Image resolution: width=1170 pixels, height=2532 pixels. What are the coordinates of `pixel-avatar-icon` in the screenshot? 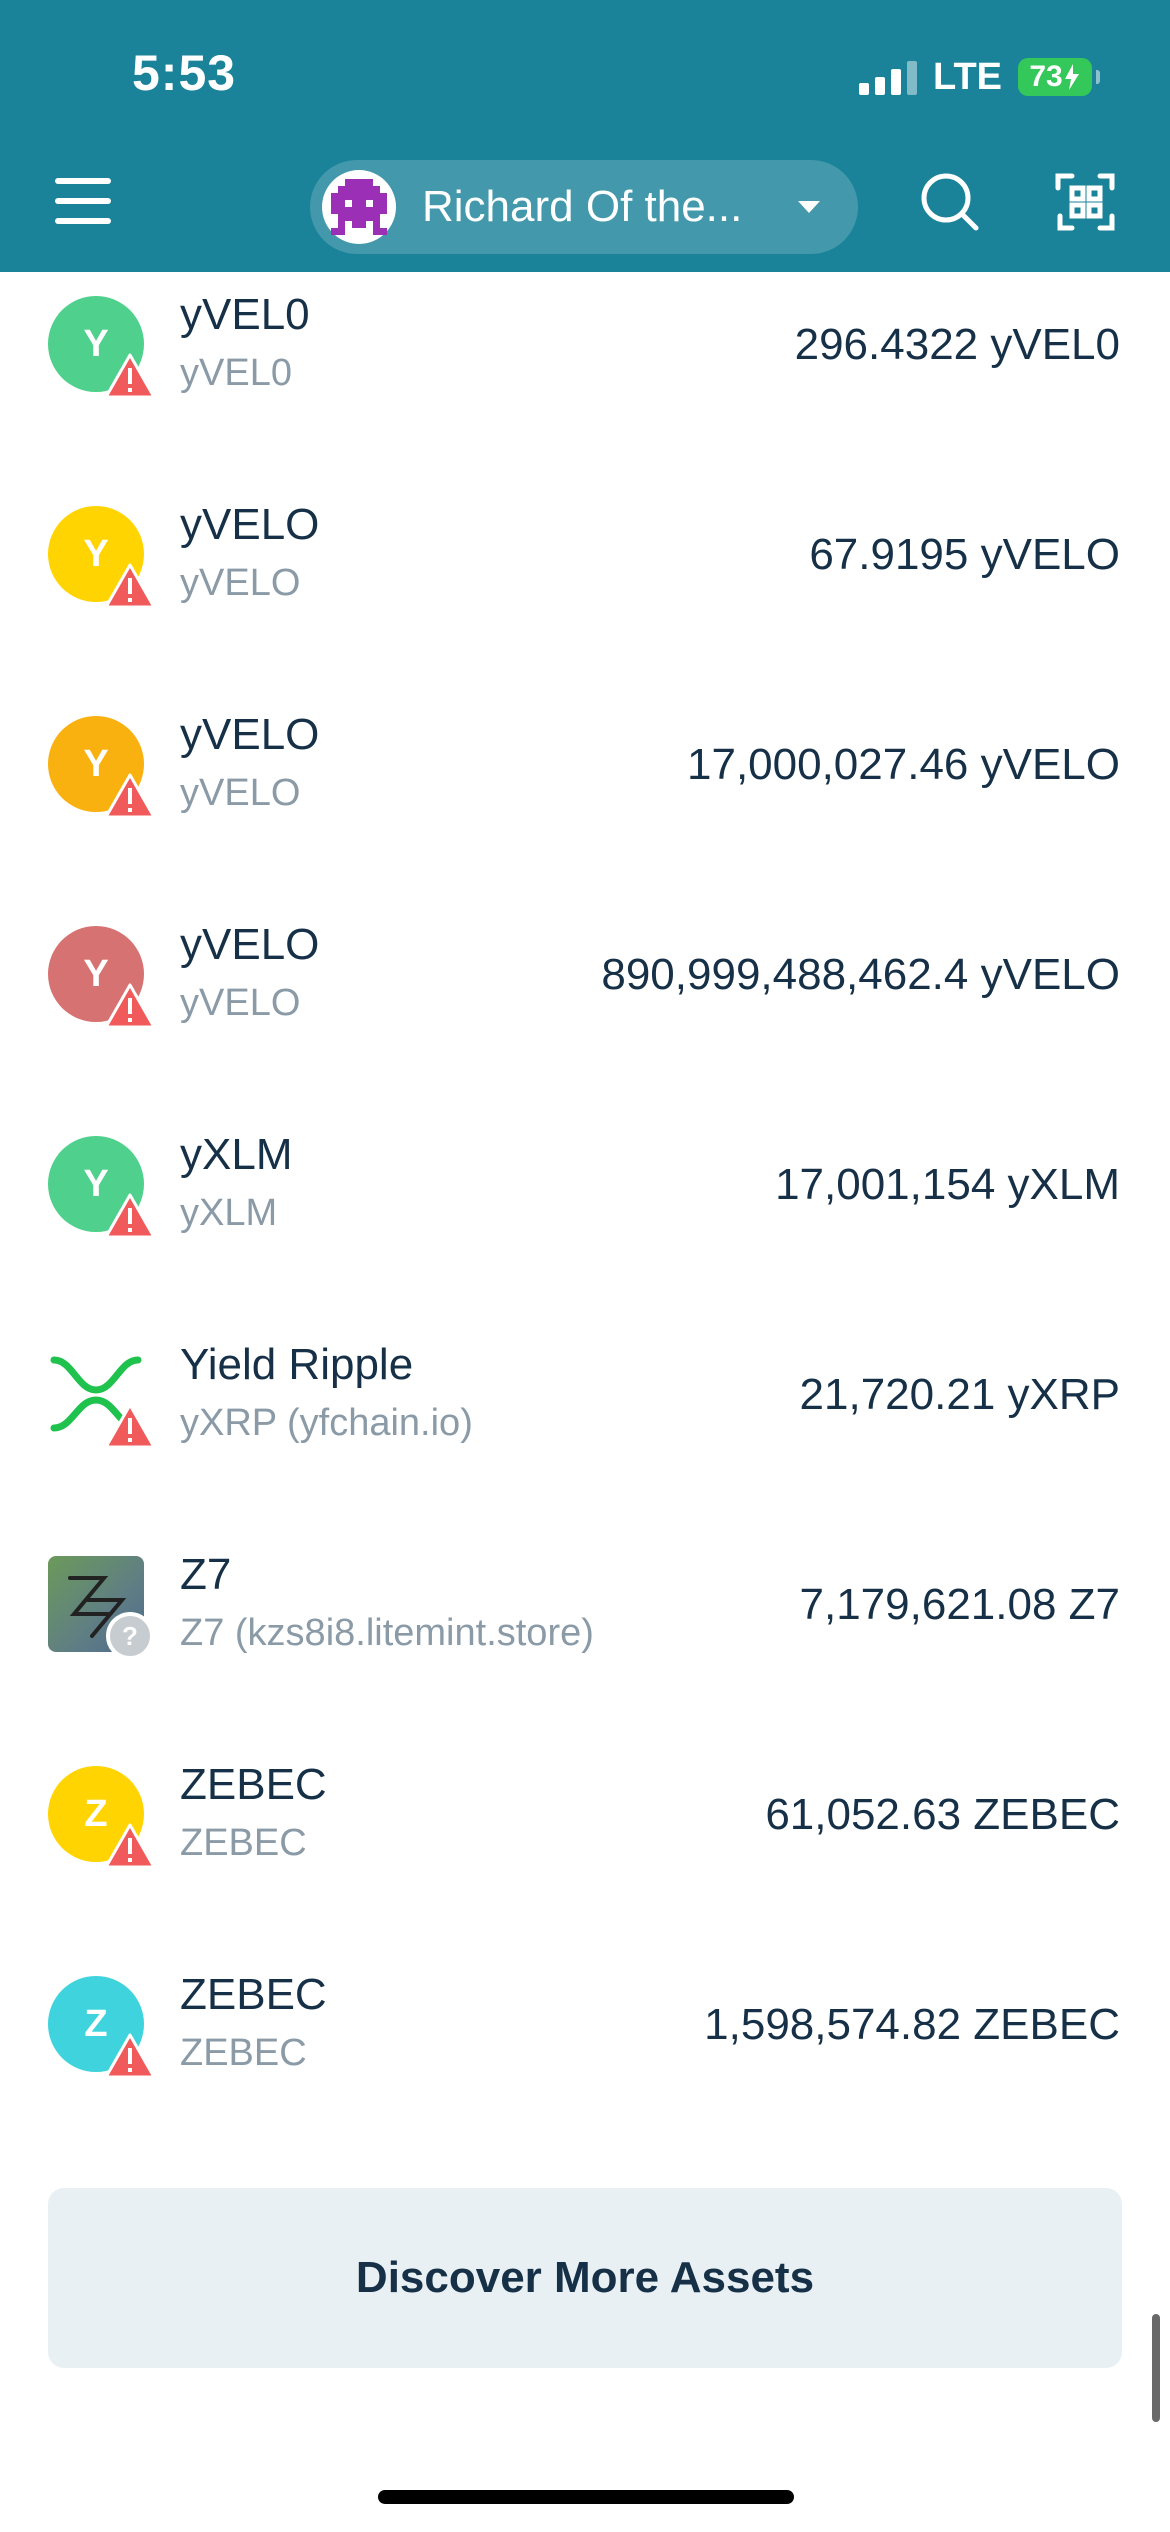 It's located at (359, 207).